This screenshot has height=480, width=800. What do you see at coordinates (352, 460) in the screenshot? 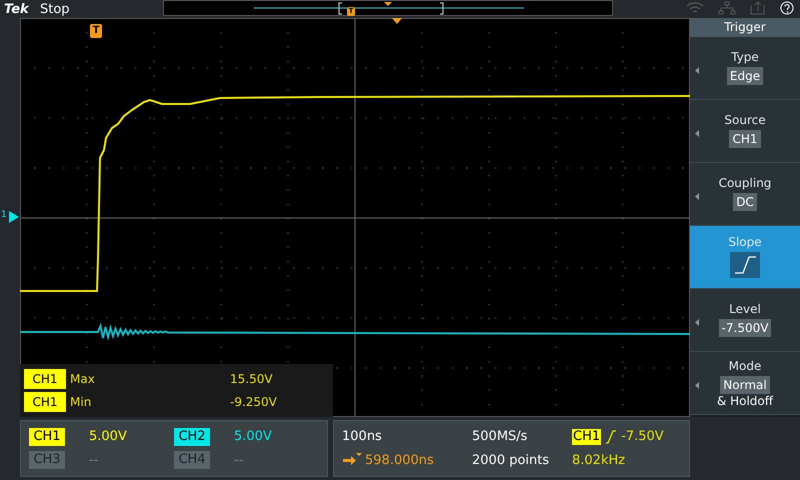
I see `arrow-icon` at bounding box center [352, 460].